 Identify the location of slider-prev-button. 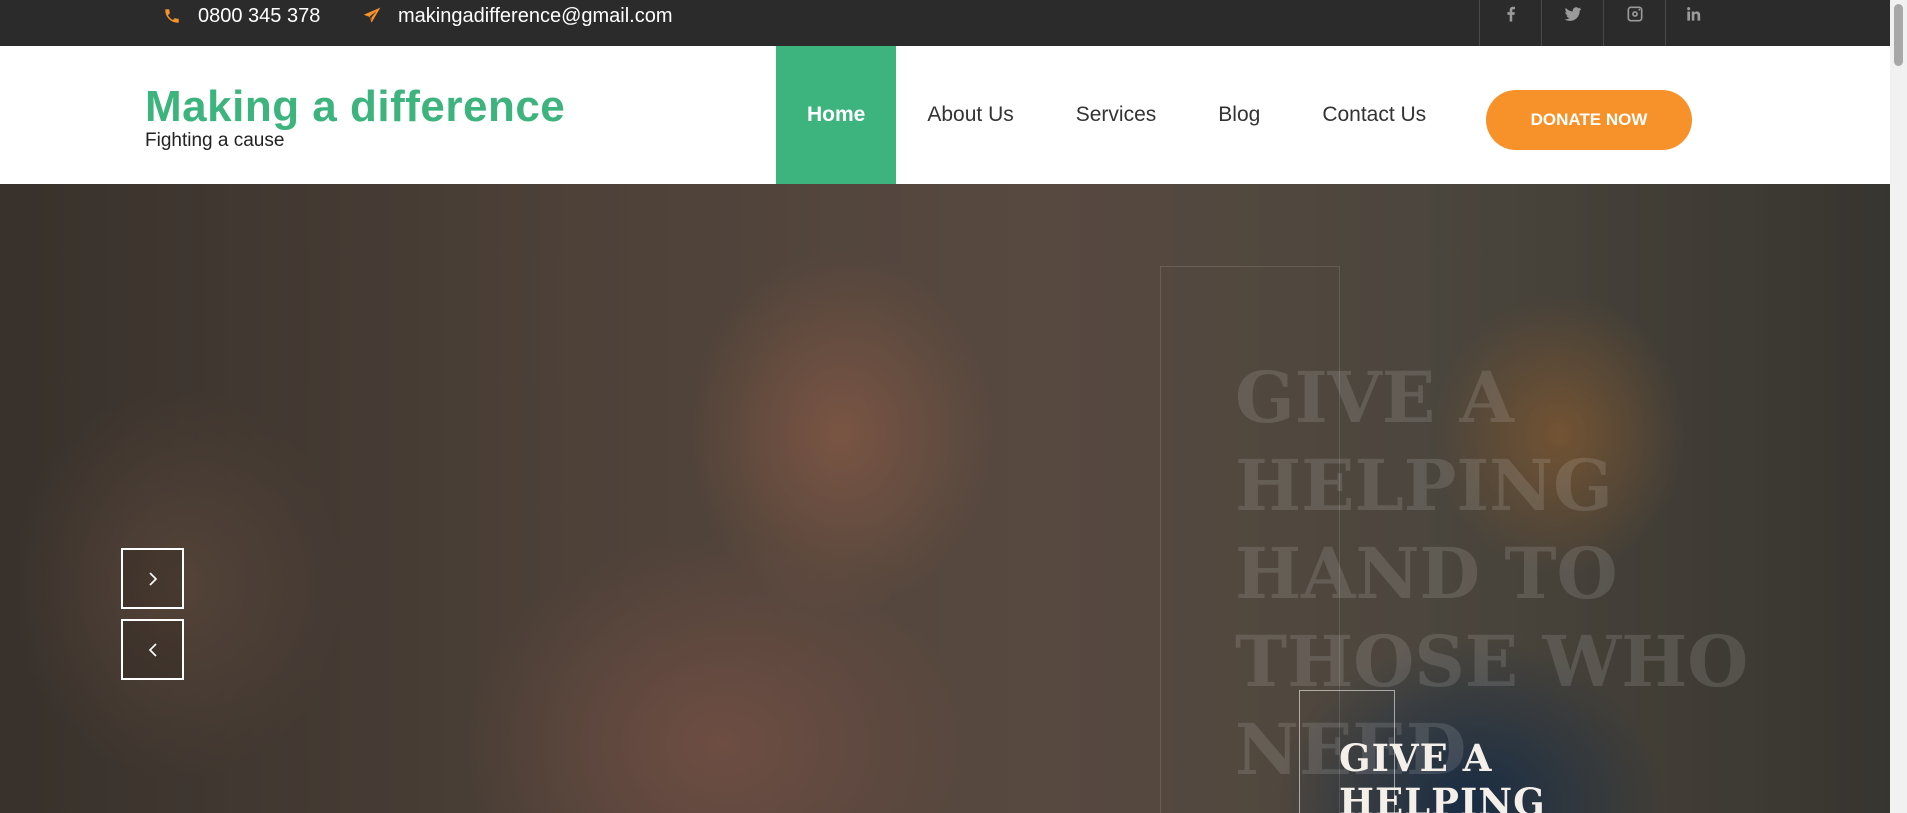
(152, 649).